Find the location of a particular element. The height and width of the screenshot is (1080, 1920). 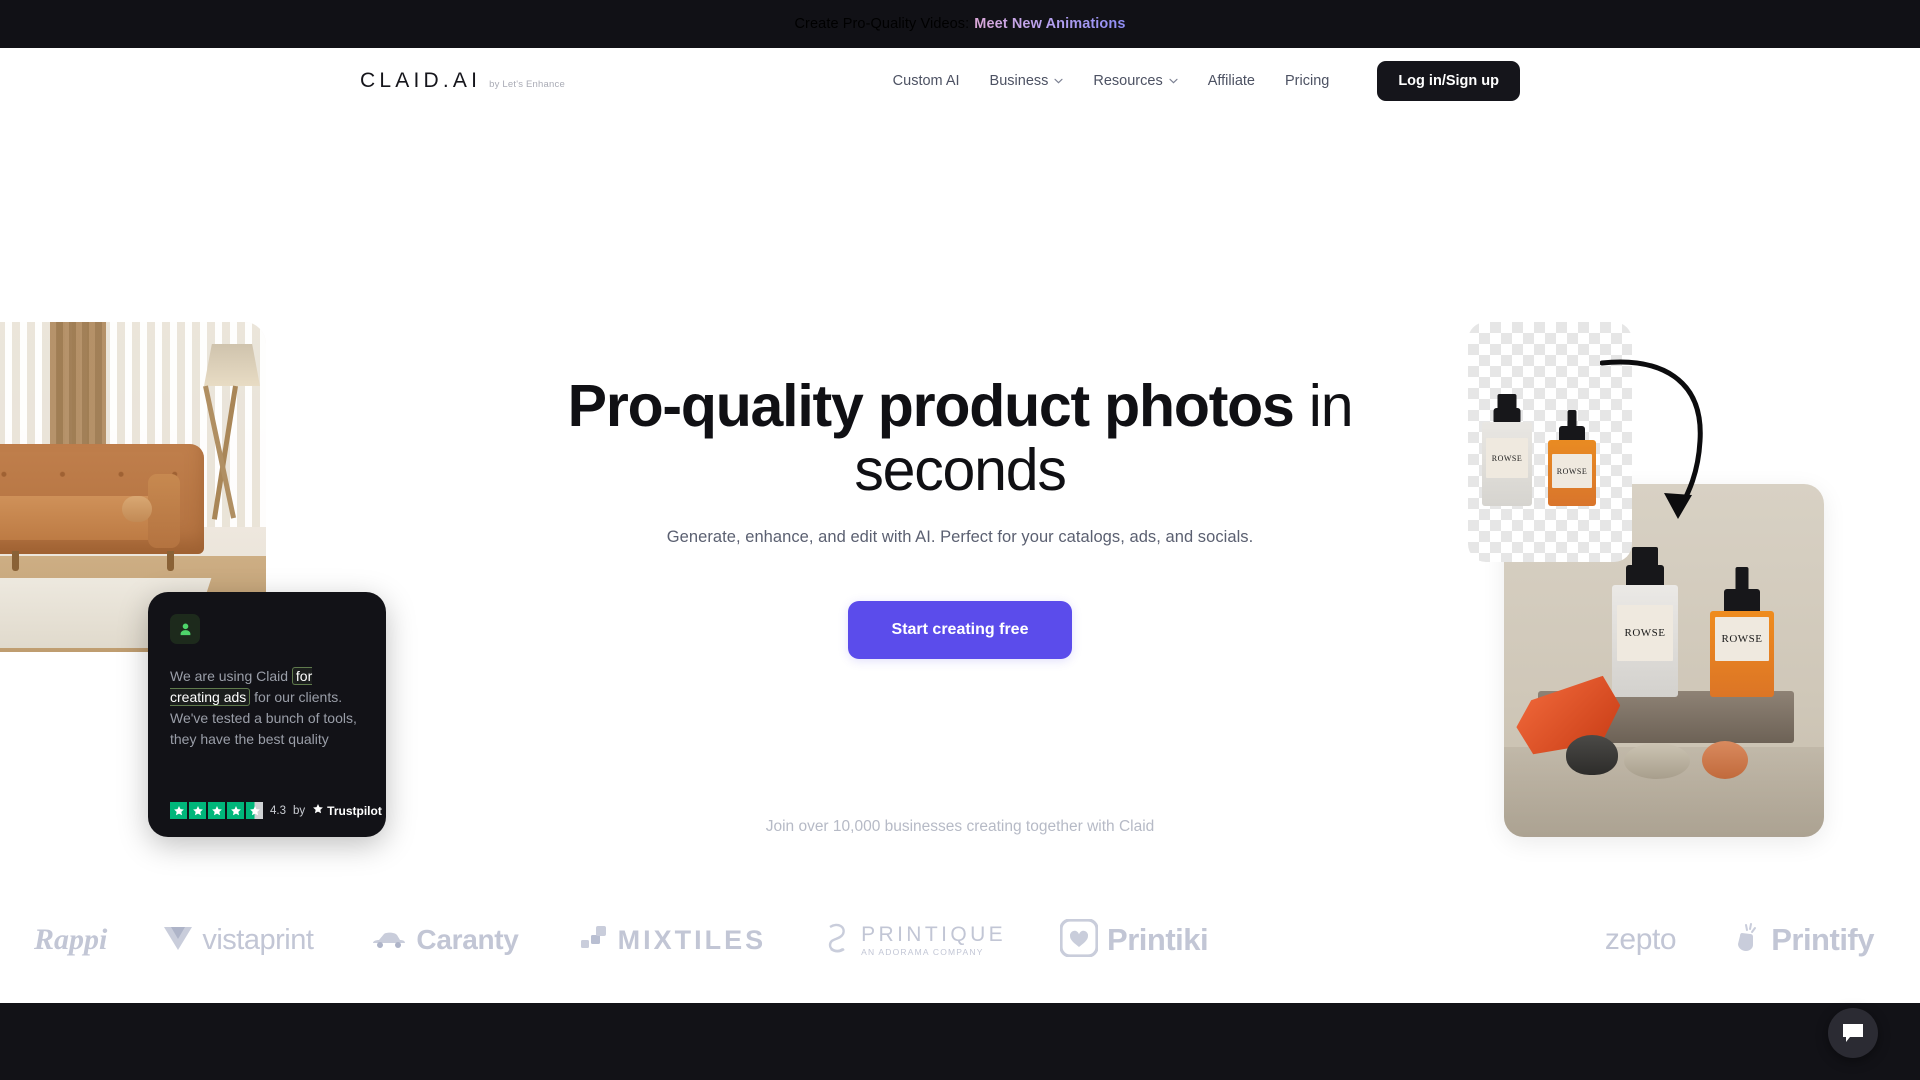

vistaprint-mark-icon is located at coordinates (178, 940).